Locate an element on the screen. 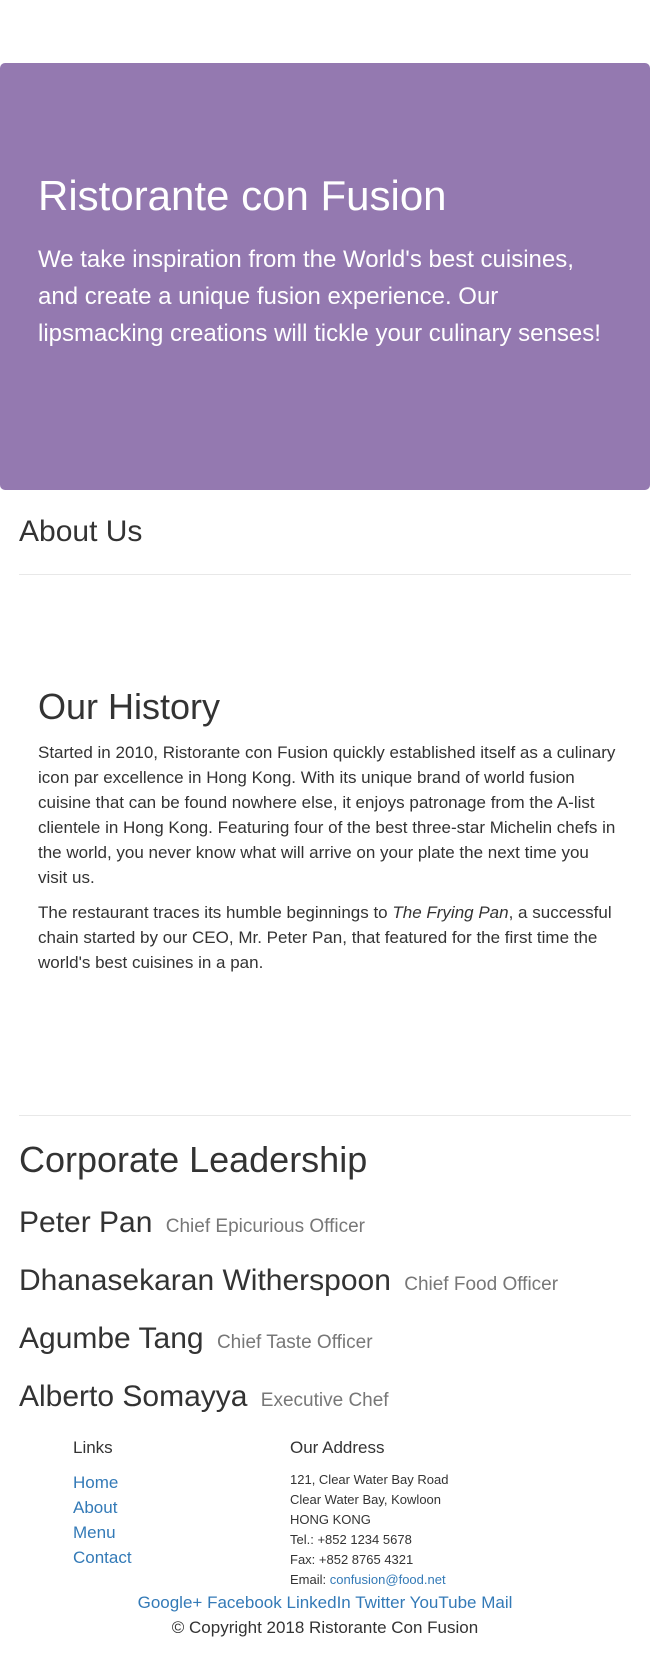 Image resolution: width=650 pixels, height=1653 pixels. facebook-link: Facebook is located at coordinates (244, 1602).